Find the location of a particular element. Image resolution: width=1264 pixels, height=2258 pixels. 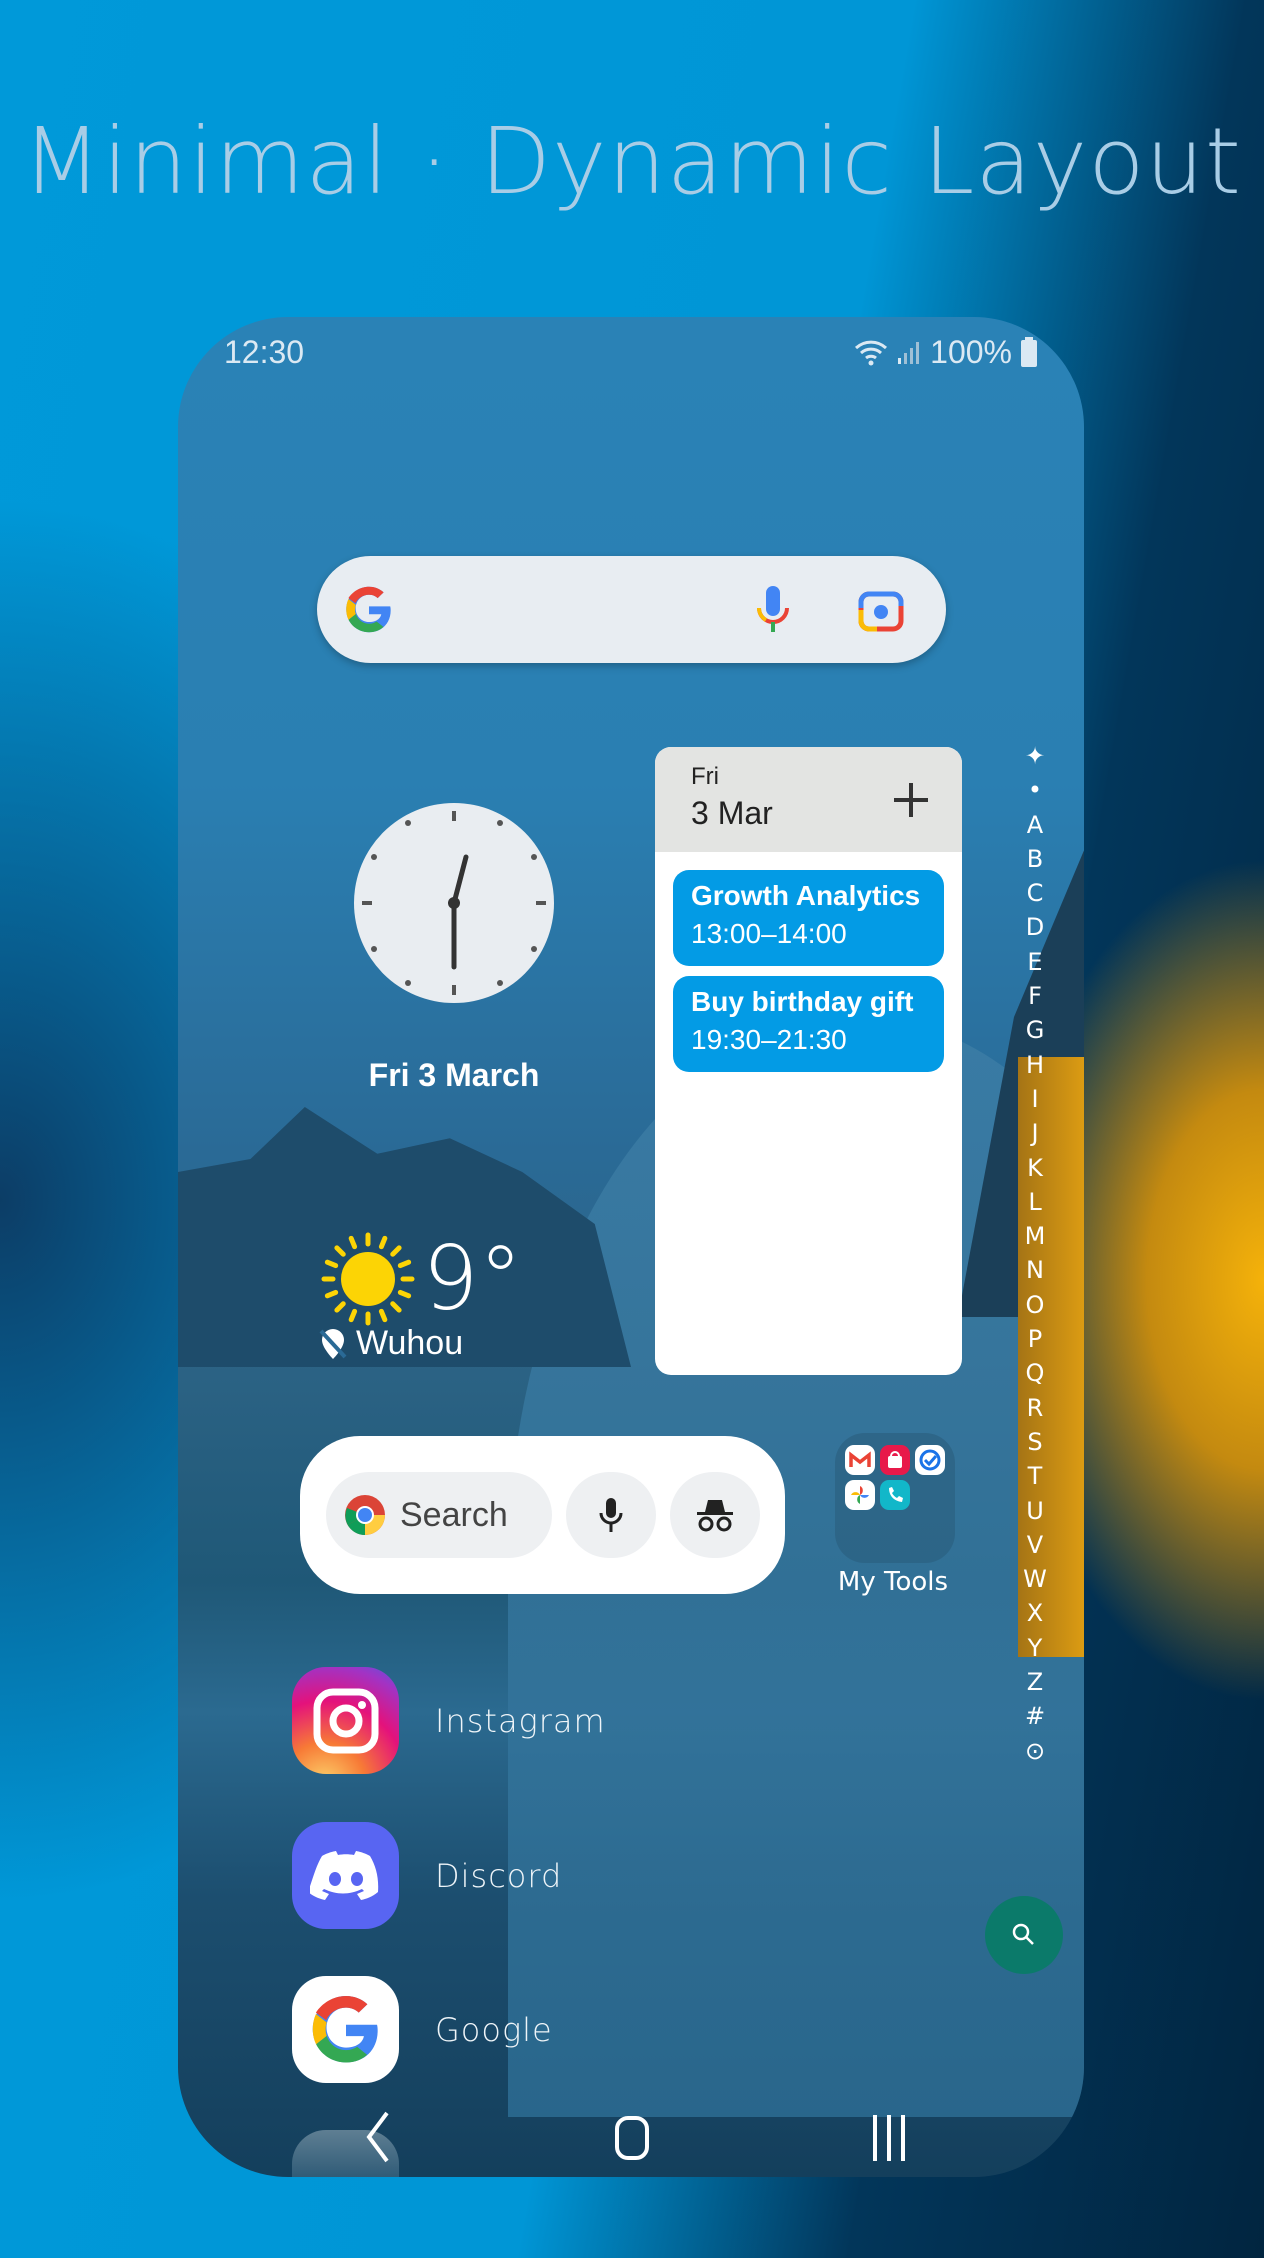

chrome-voice-button is located at coordinates (611, 1515).